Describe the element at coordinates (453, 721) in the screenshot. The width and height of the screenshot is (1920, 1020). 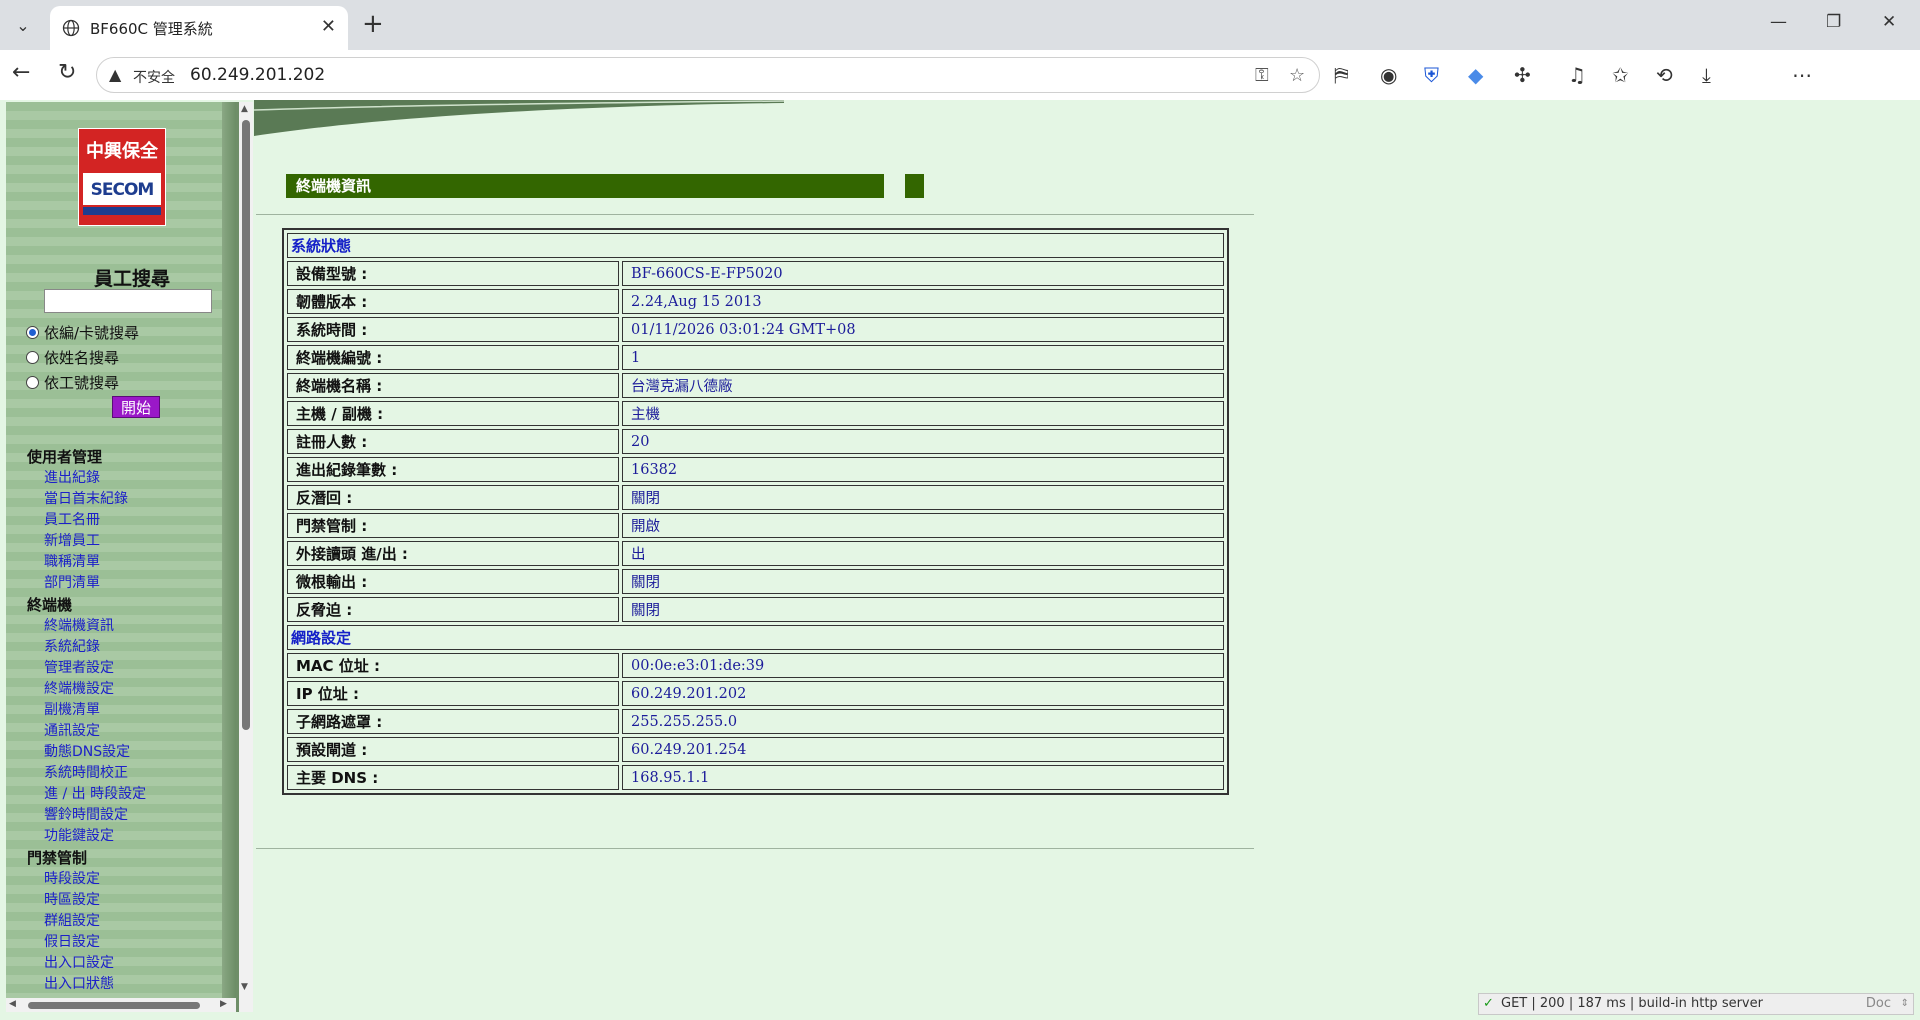
I see `row-label: 子網路遮罩 :` at that location.